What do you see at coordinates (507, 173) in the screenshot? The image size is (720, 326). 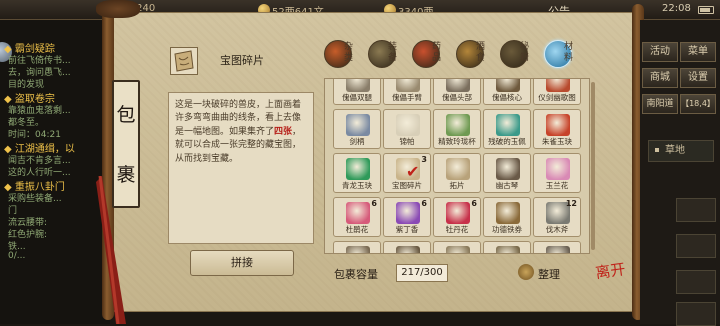 I see `inventory-cell: 幽古琴` at bounding box center [507, 173].